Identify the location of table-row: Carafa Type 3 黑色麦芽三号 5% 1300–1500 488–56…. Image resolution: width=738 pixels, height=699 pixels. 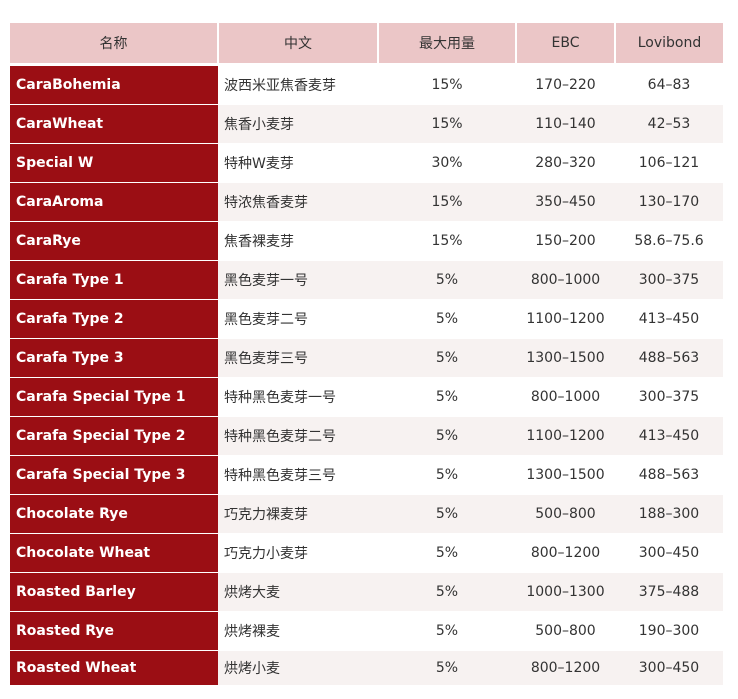
(366, 358).